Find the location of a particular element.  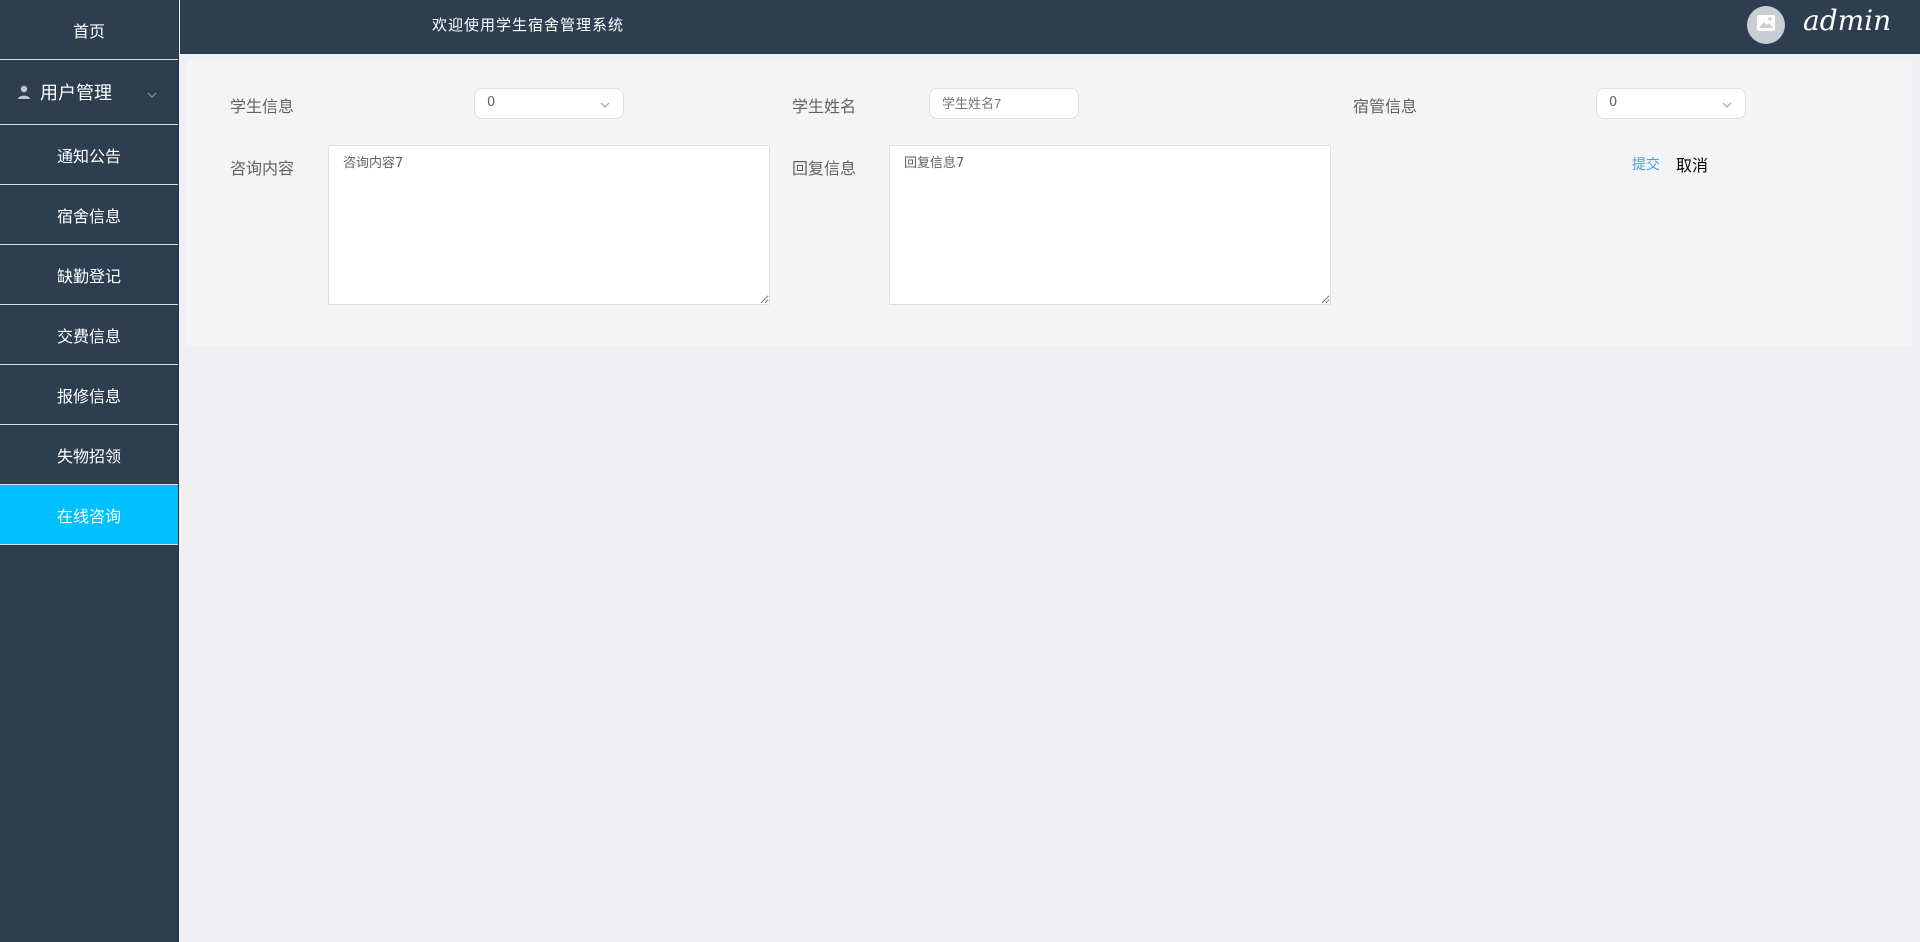

sidebar-item-label: 失物招领 is located at coordinates (88, 456).